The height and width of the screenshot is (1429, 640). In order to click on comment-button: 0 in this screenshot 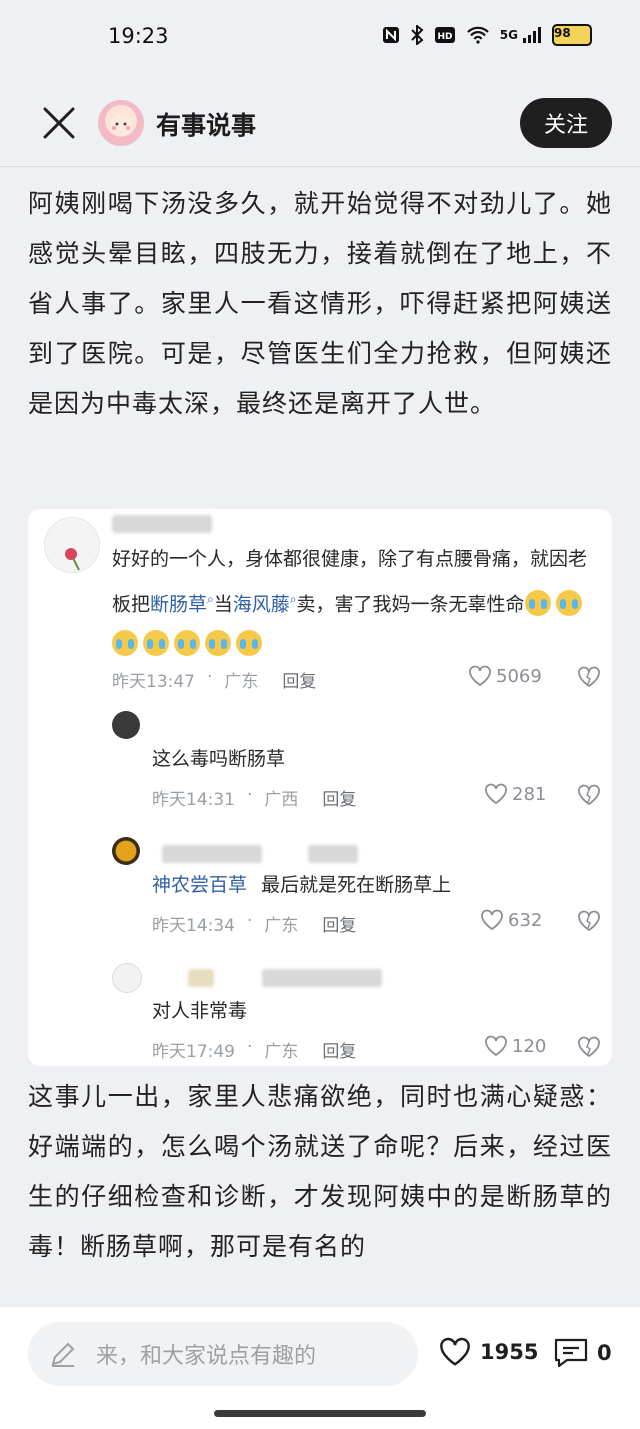, I will do `click(582, 1353)`.